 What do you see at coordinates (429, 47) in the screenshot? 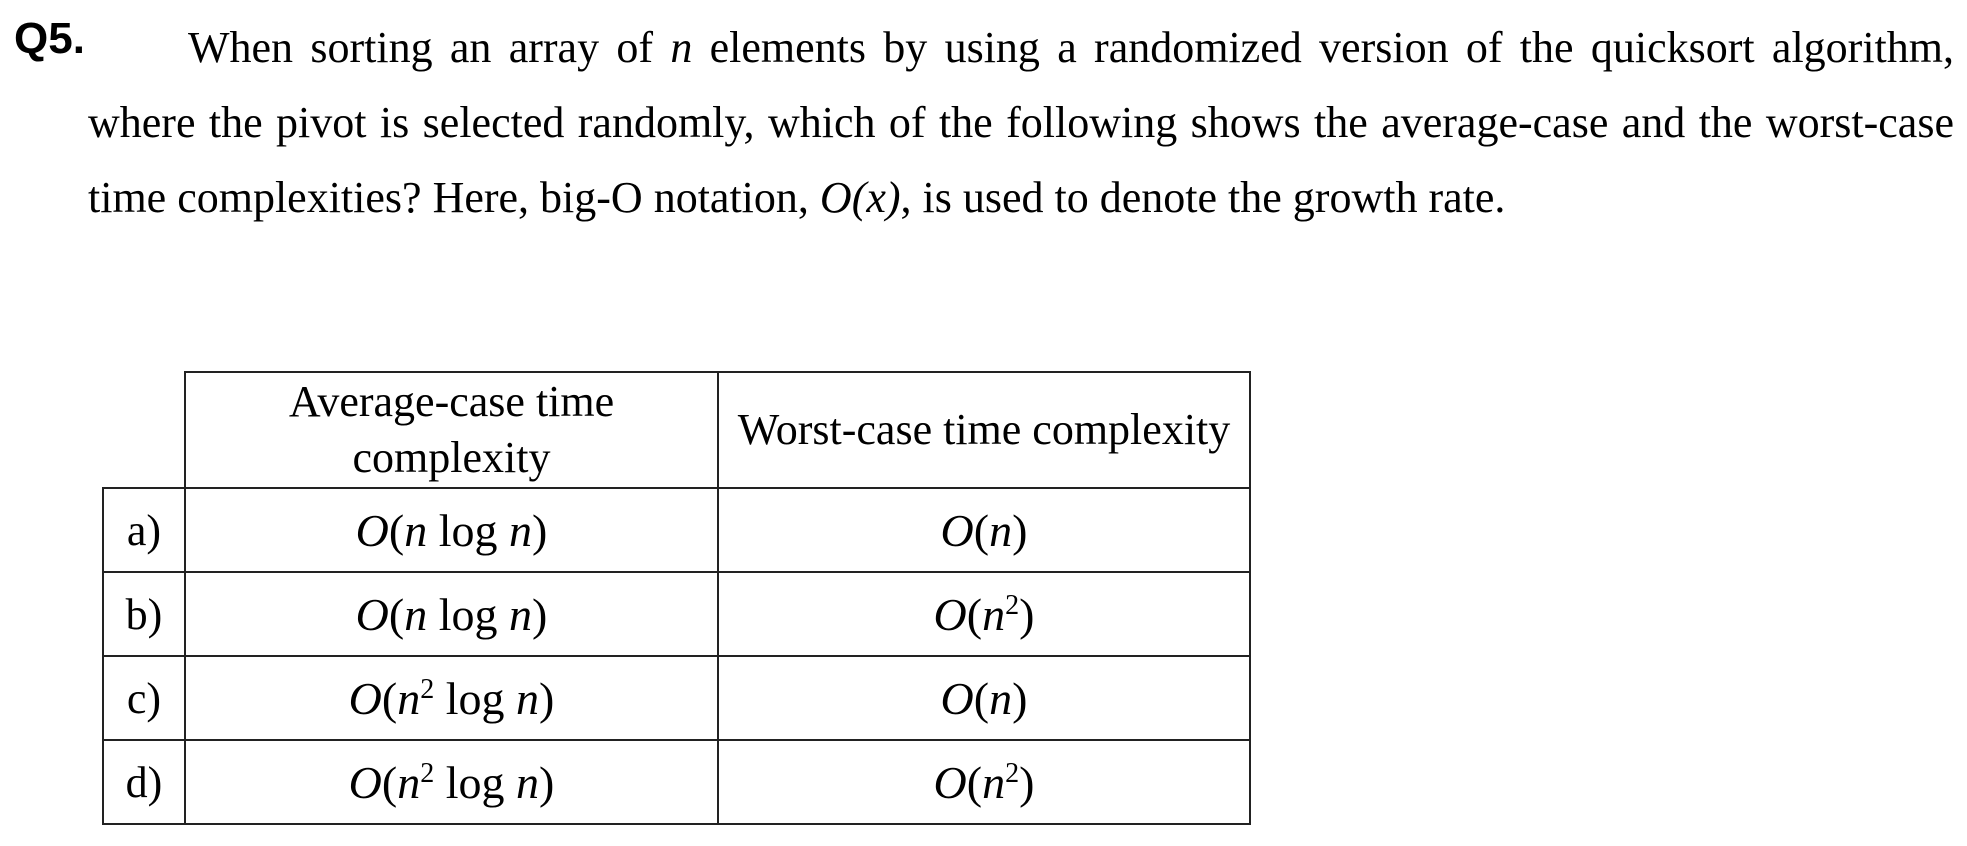
I see `question-text-part-1: When sorting an array of` at bounding box center [429, 47].